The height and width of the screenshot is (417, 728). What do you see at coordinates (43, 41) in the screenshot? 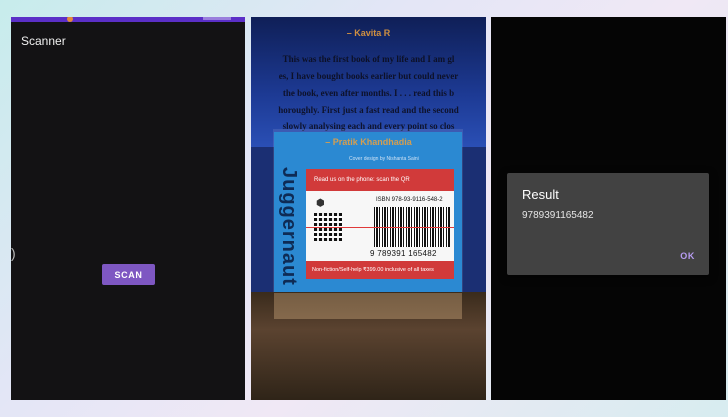
I see `app-title: Scanner` at bounding box center [43, 41].